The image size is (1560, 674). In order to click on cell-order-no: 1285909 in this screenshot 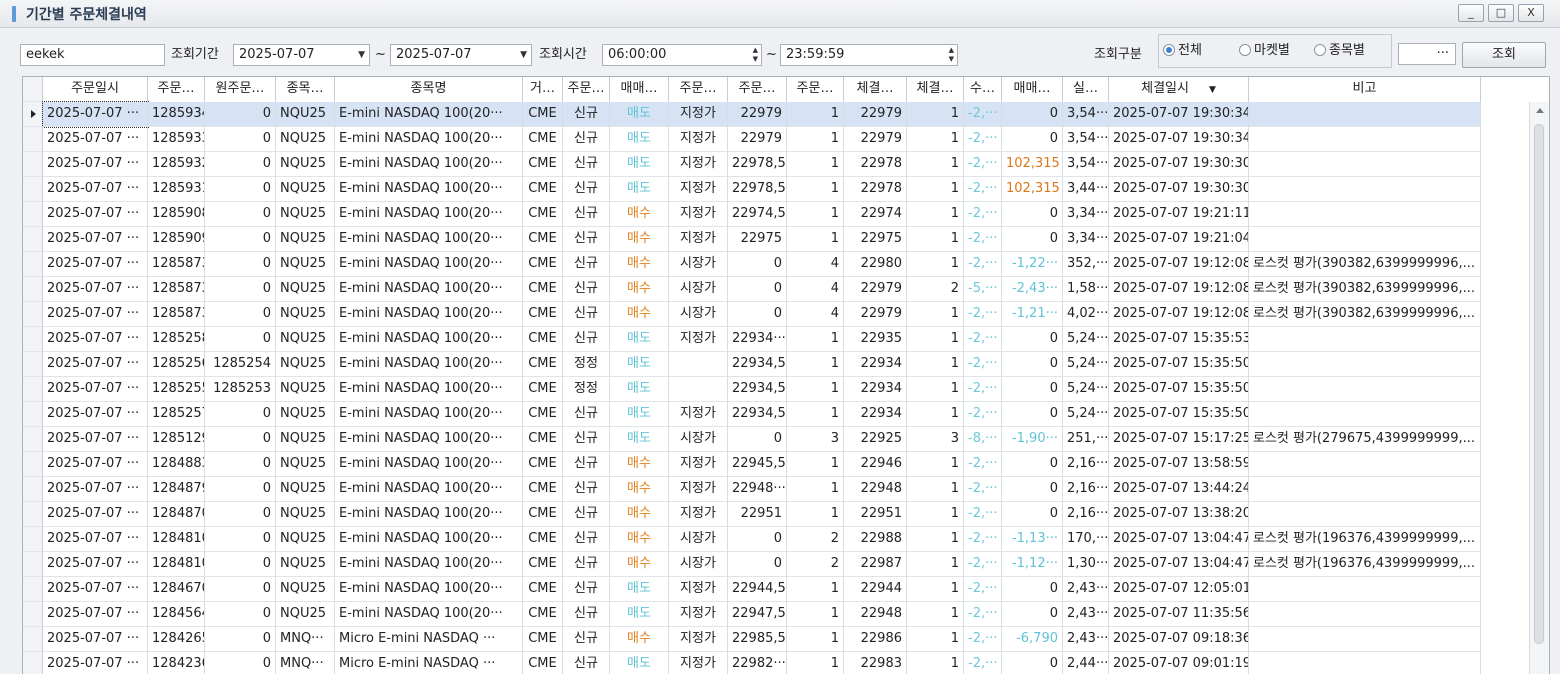, I will do `click(176, 239)`.